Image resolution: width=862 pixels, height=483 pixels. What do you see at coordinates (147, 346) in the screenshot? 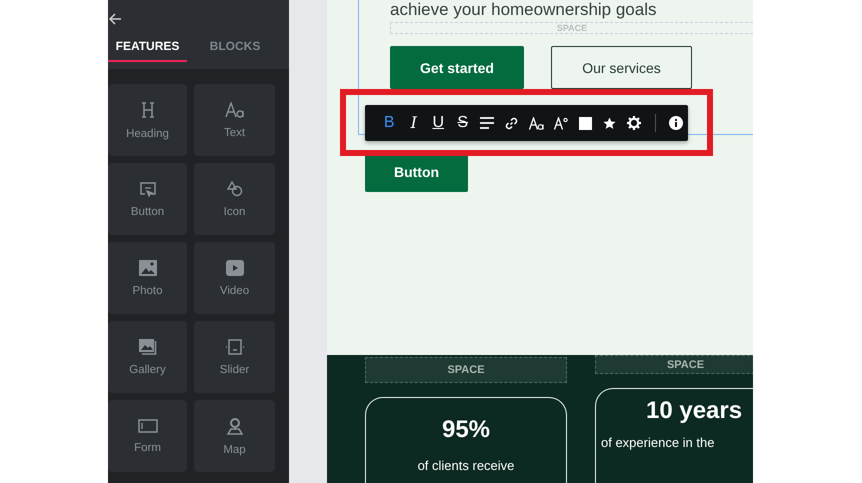
I see `gallery-icon` at bounding box center [147, 346].